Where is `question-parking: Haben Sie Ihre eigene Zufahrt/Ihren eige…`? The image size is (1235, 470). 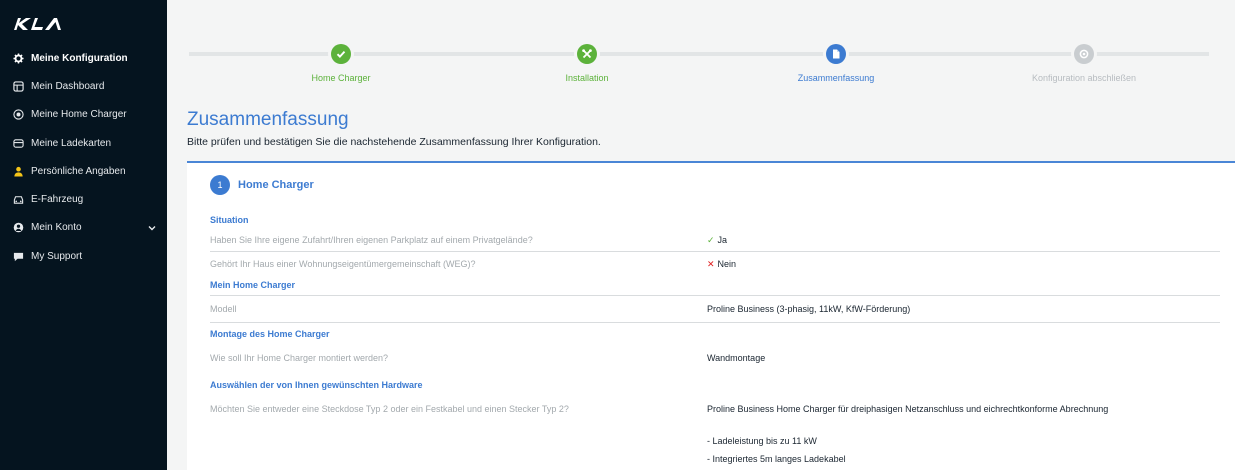 question-parking: Haben Sie Ihre eigene Zufahrt/Ihren eige… is located at coordinates (371, 240).